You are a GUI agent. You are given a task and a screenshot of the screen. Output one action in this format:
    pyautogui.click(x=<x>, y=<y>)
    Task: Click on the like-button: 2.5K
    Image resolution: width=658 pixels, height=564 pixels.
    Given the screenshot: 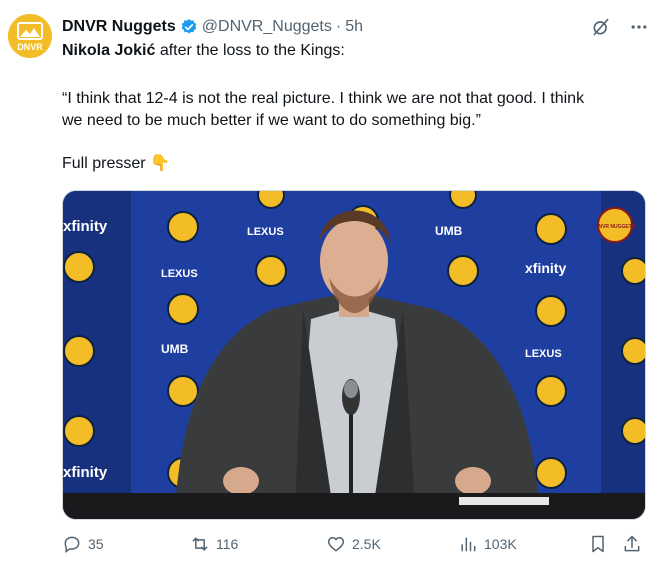 What is the action you would take?
    pyautogui.click(x=353, y=544)
    